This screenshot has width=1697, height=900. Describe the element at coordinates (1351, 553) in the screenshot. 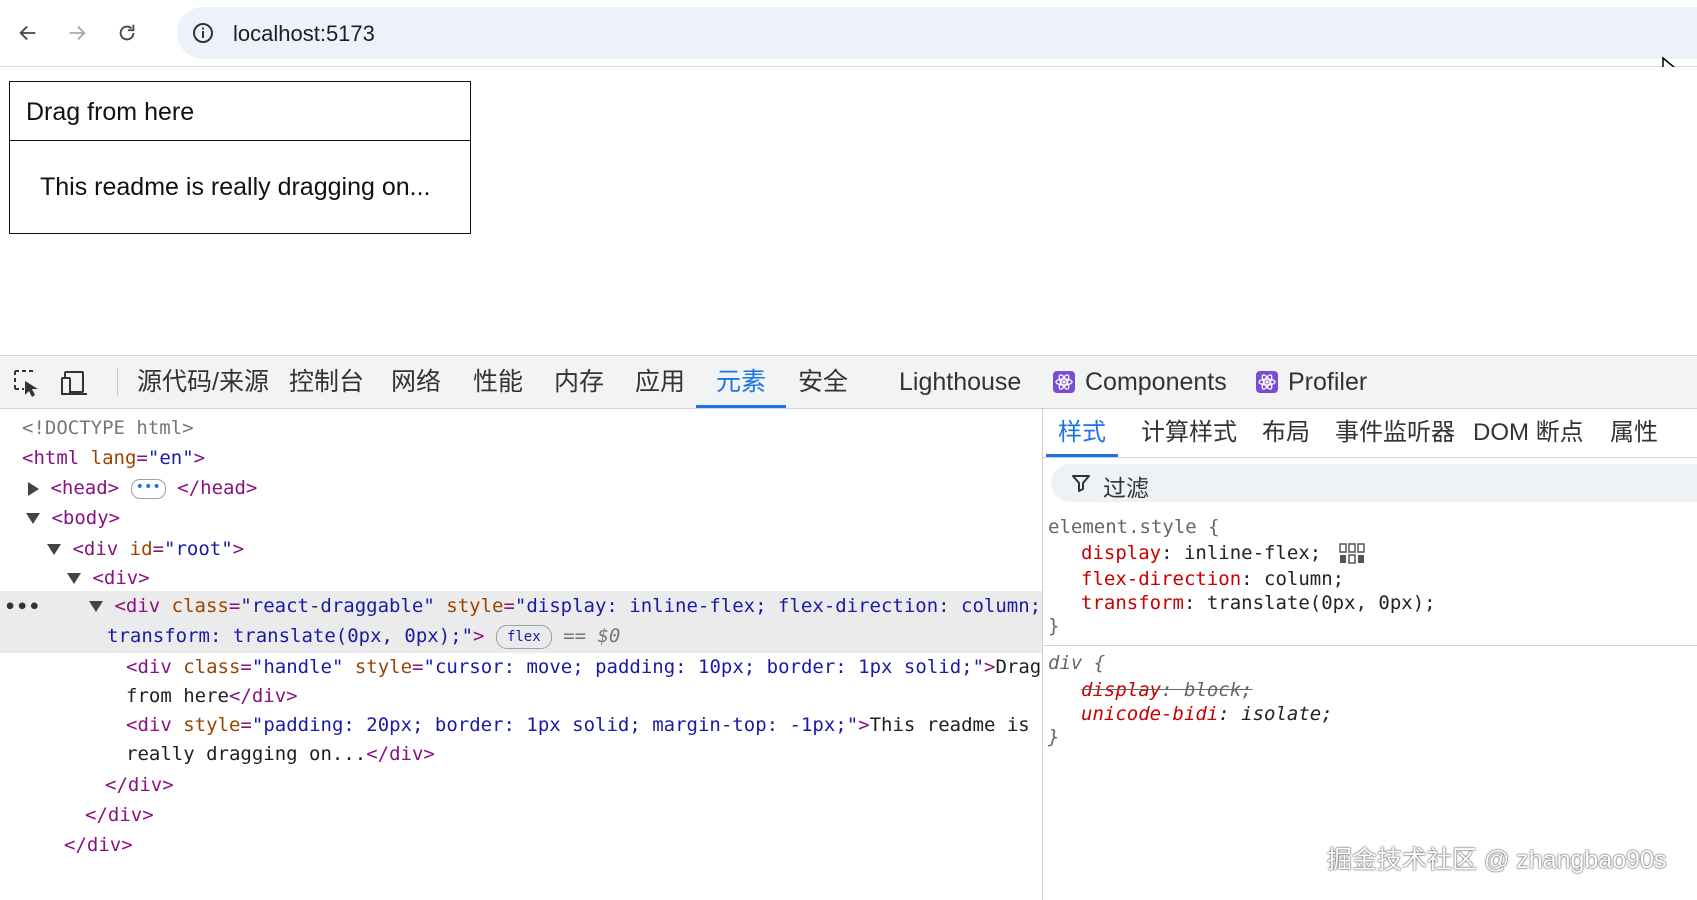

I see `flexbox-editor-icon` at that location.